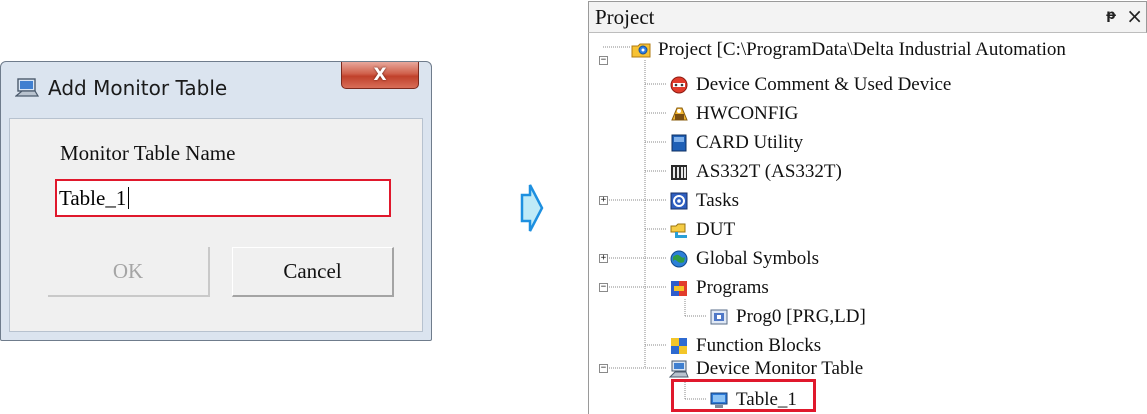 Image resolution: width=1147 pixels, height=414 pixels. I want to click on tree-item-as332t: AS332T (AS332T), so click(755, 171).